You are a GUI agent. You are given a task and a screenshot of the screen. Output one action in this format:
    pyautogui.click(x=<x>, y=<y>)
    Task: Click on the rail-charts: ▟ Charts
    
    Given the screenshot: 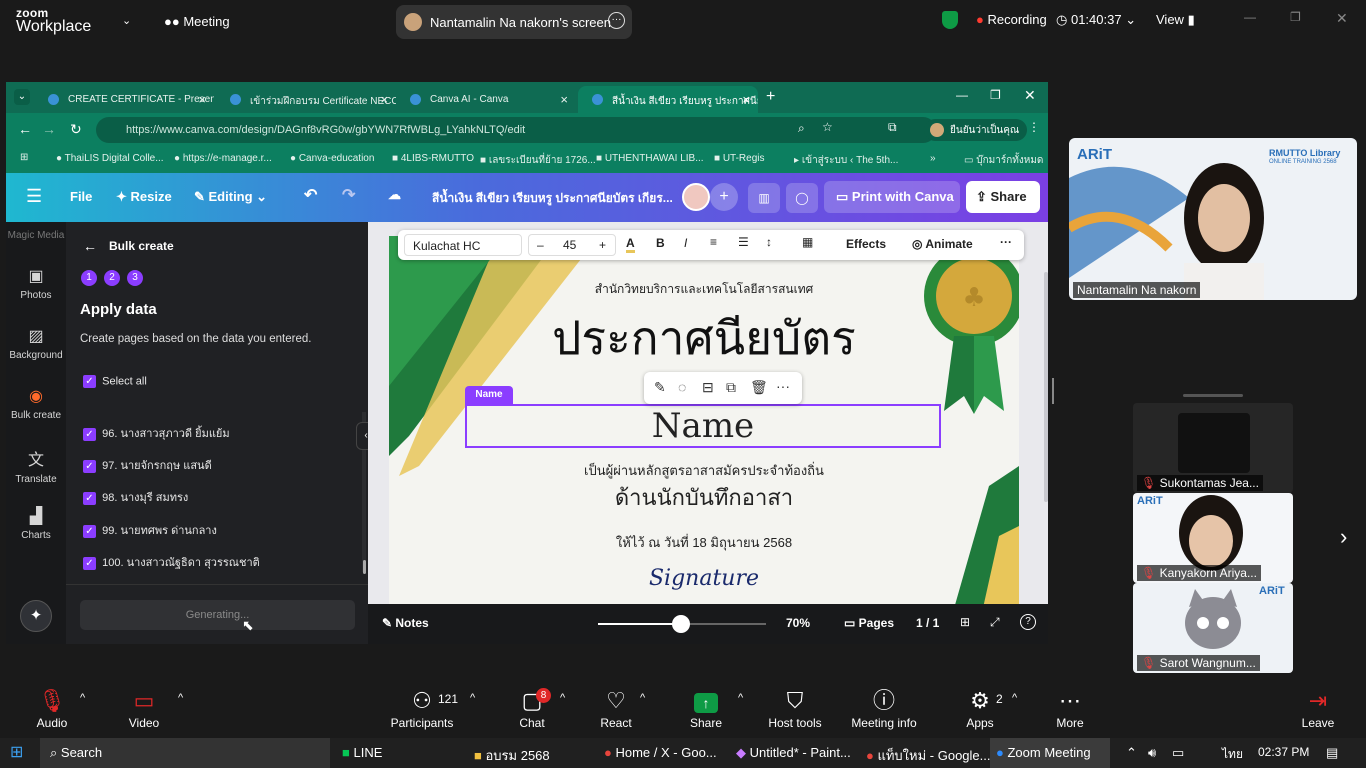 What is the action you would take?
    pyautogui.click(x=36, y=523)
    